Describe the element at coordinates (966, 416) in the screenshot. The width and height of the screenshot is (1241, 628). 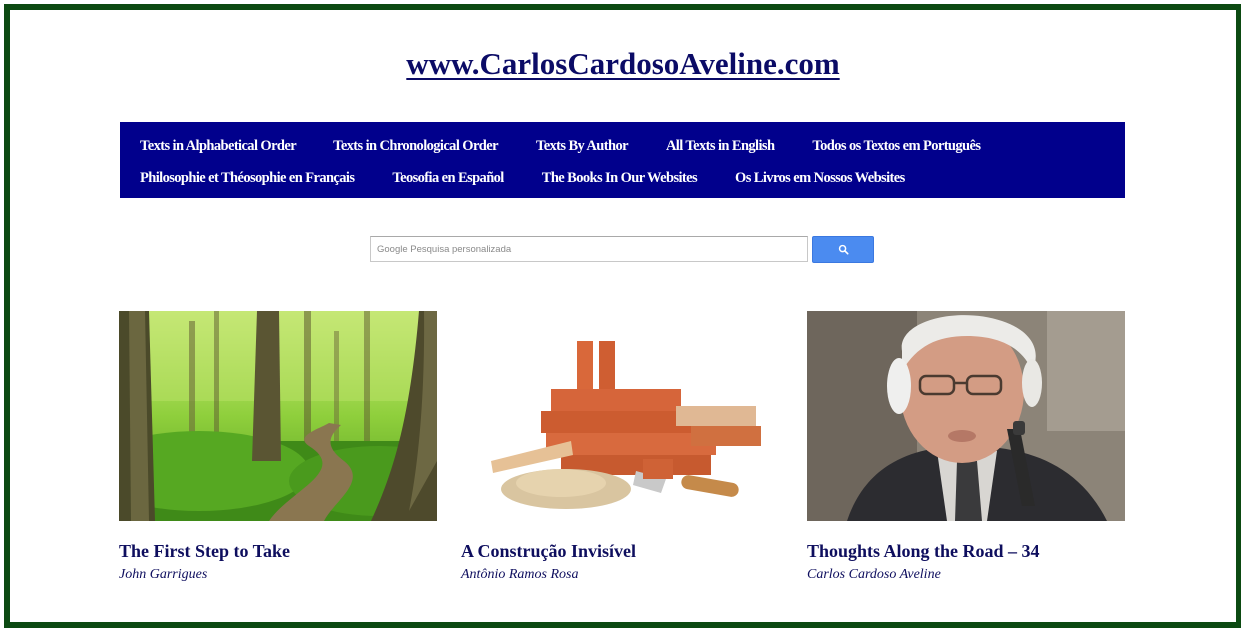
I see `elderly-man-with-pipe-image` at that location.